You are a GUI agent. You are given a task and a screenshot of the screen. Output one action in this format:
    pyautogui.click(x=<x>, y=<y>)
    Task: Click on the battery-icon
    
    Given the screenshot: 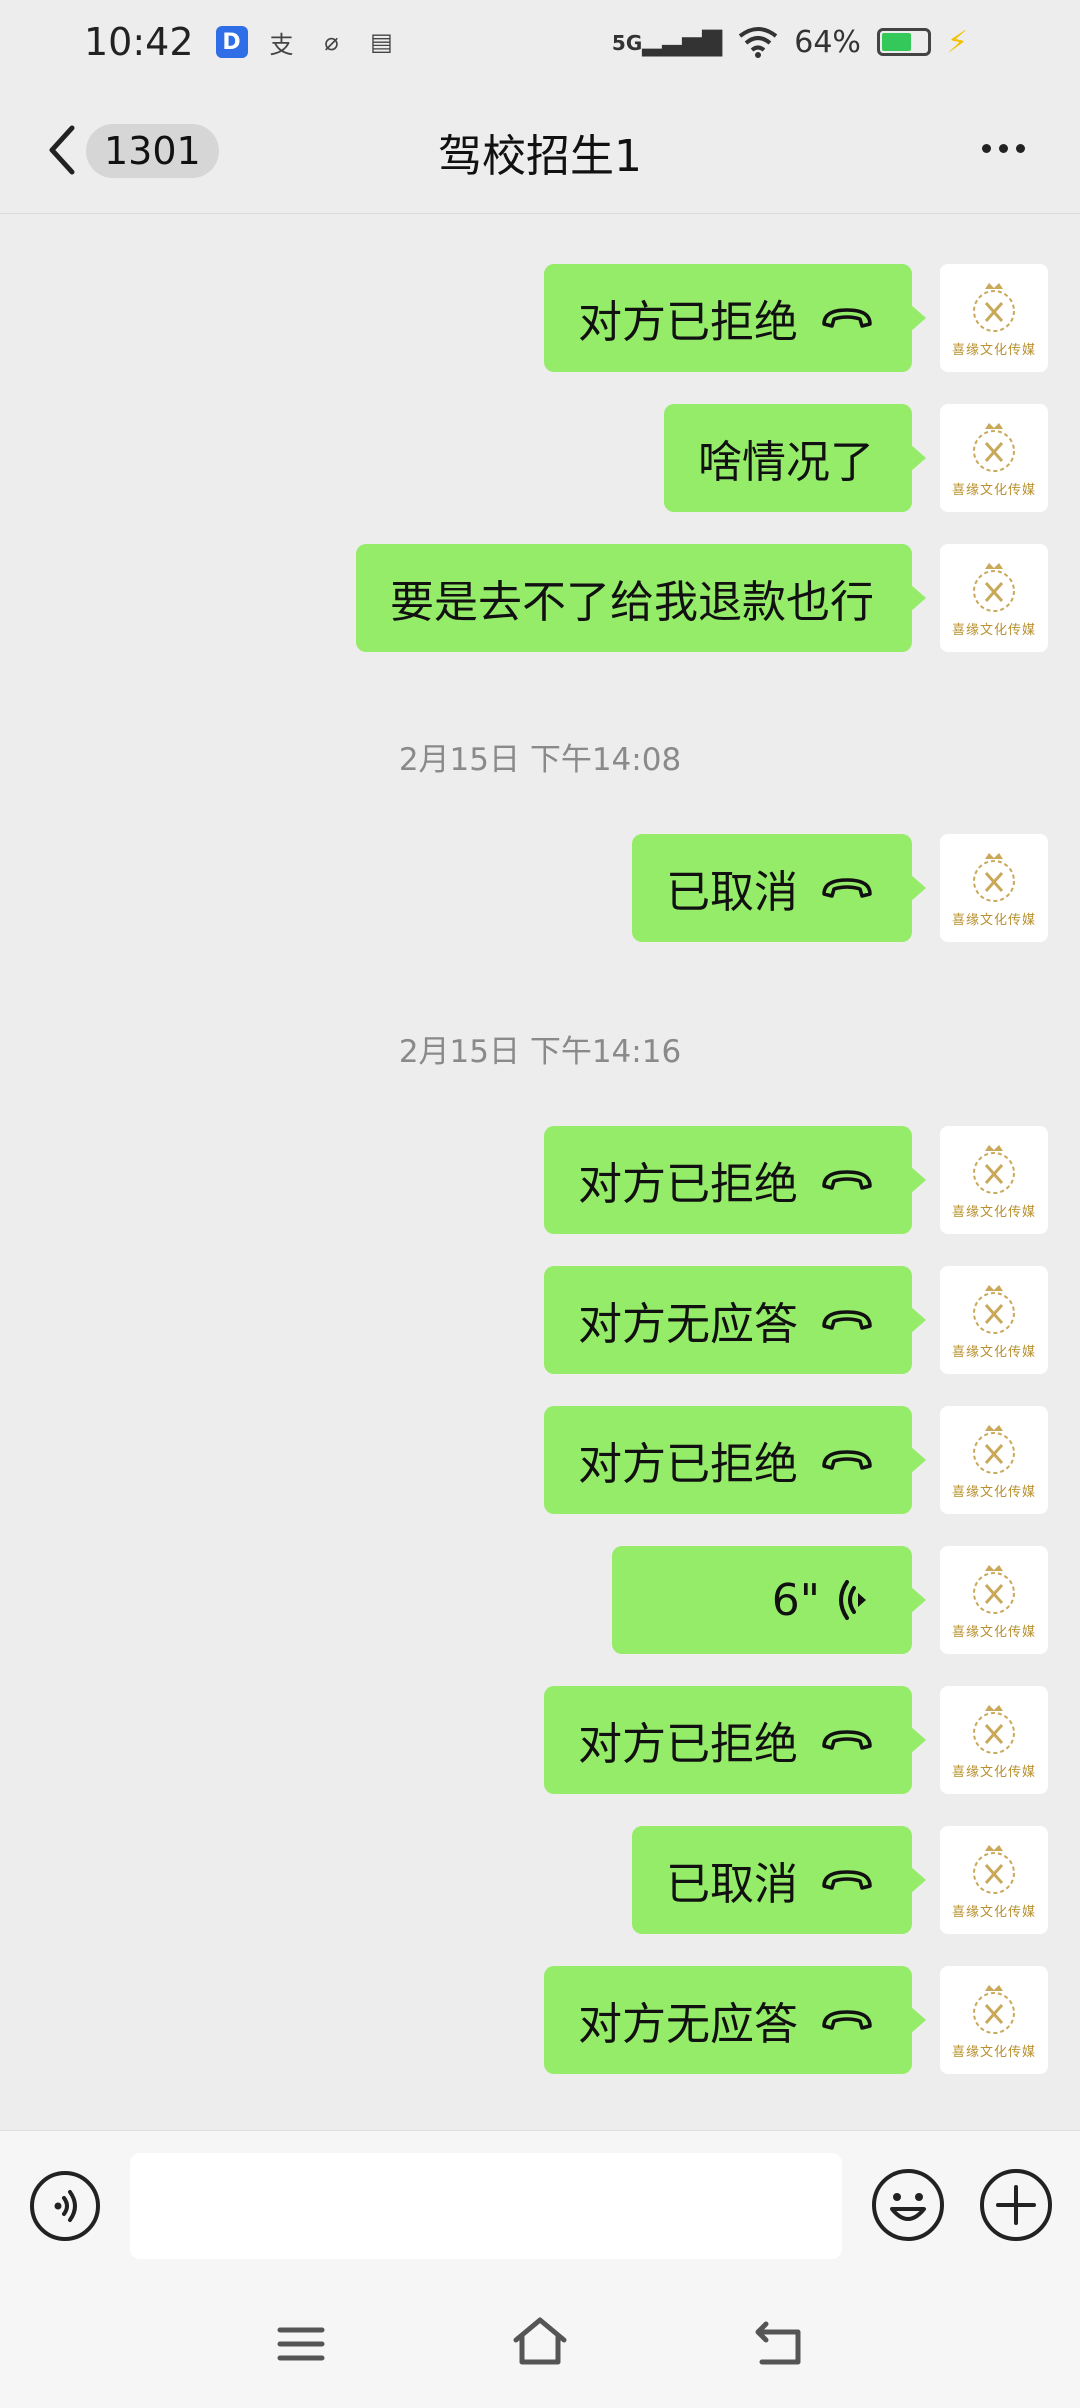 What is the action you would take?
    pyautogui.click(x=903, y=42)
    